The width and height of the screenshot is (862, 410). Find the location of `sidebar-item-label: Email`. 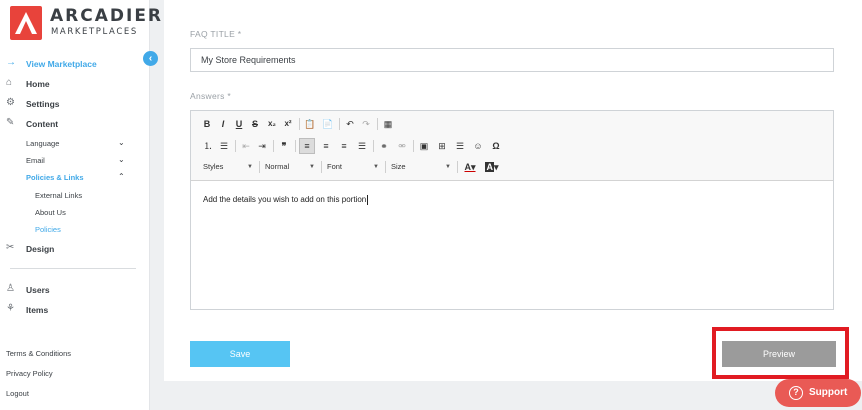

sidebar-item-label: Email is located at coordinates (35, 160).